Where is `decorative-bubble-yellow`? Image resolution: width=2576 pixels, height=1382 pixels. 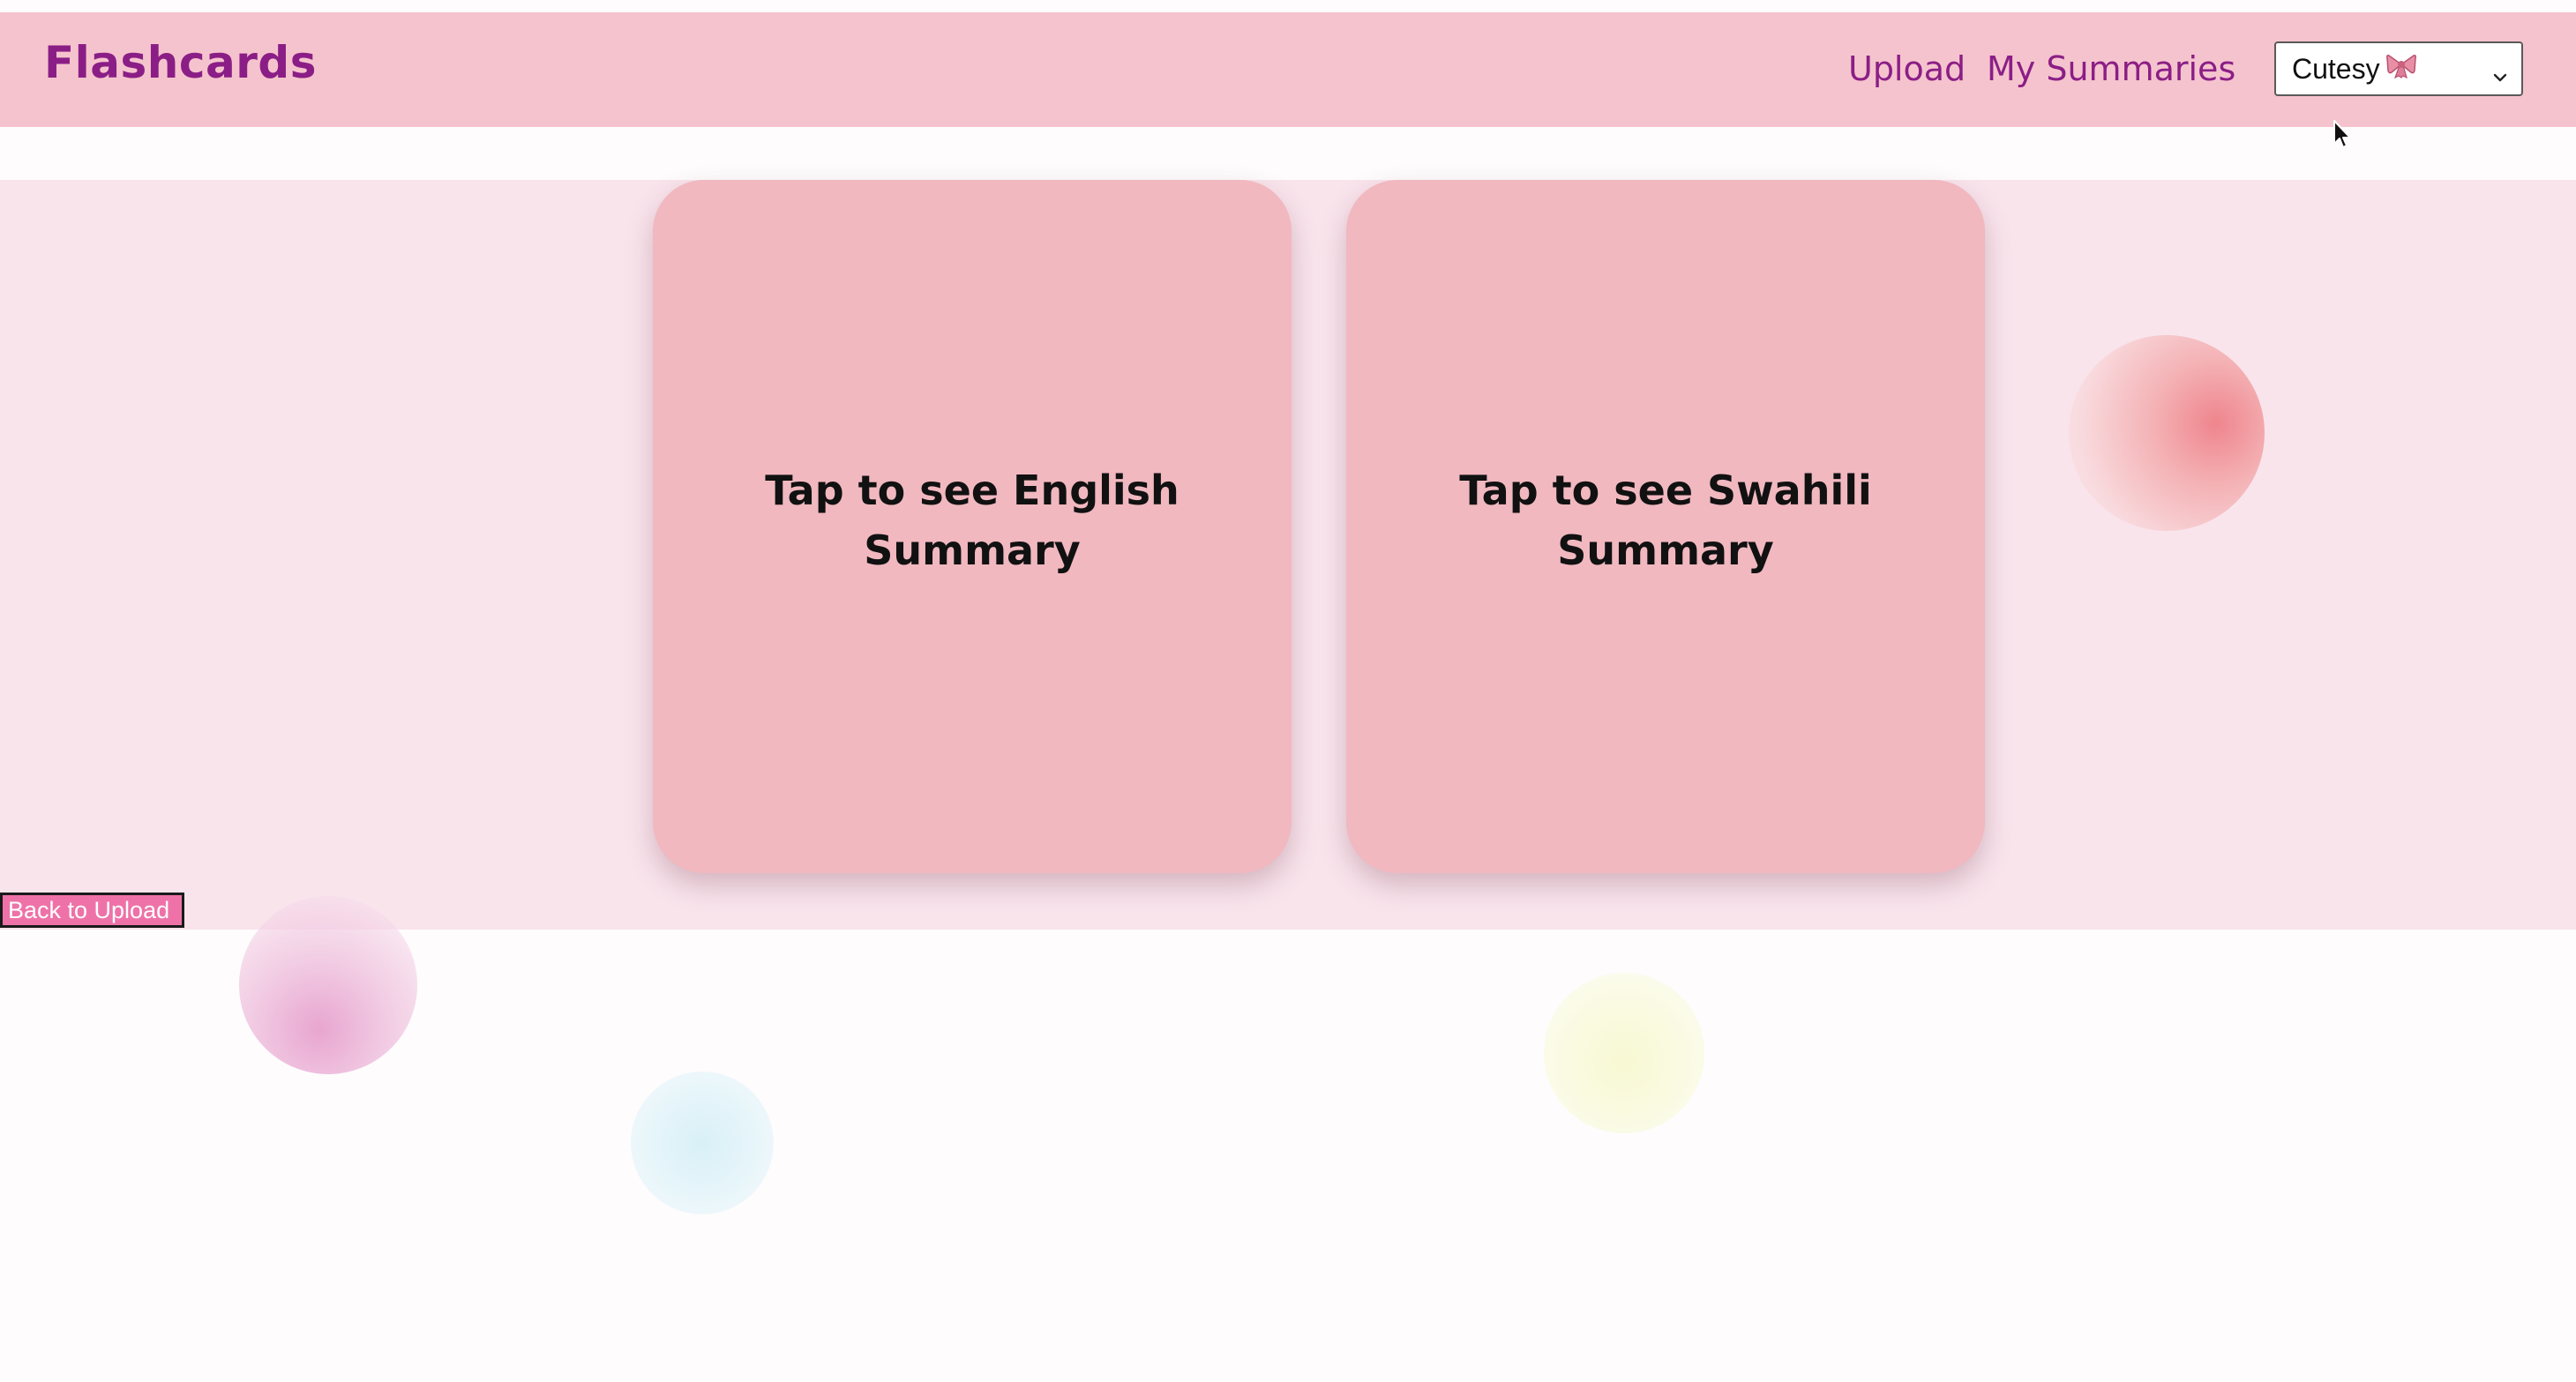 decorative-bubble-yellow is located at coordinates (1624, 1053).